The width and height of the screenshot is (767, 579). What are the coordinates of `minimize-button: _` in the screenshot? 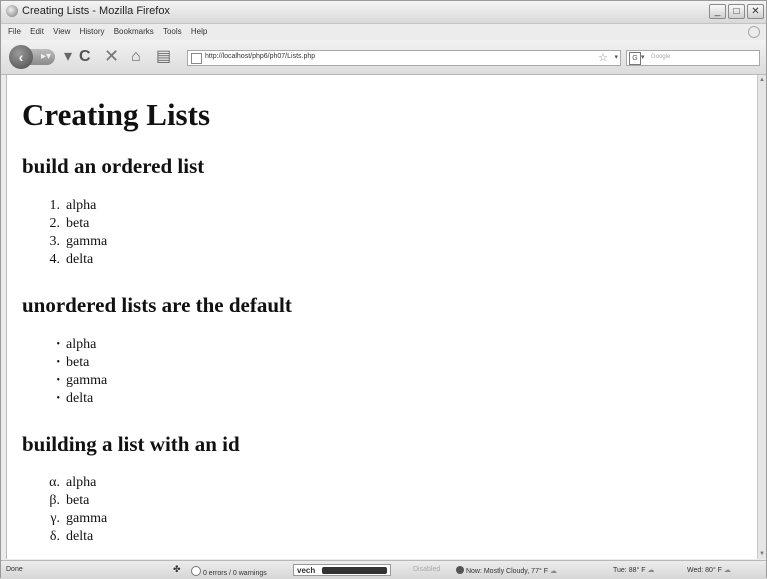 It's located at (717, 11).